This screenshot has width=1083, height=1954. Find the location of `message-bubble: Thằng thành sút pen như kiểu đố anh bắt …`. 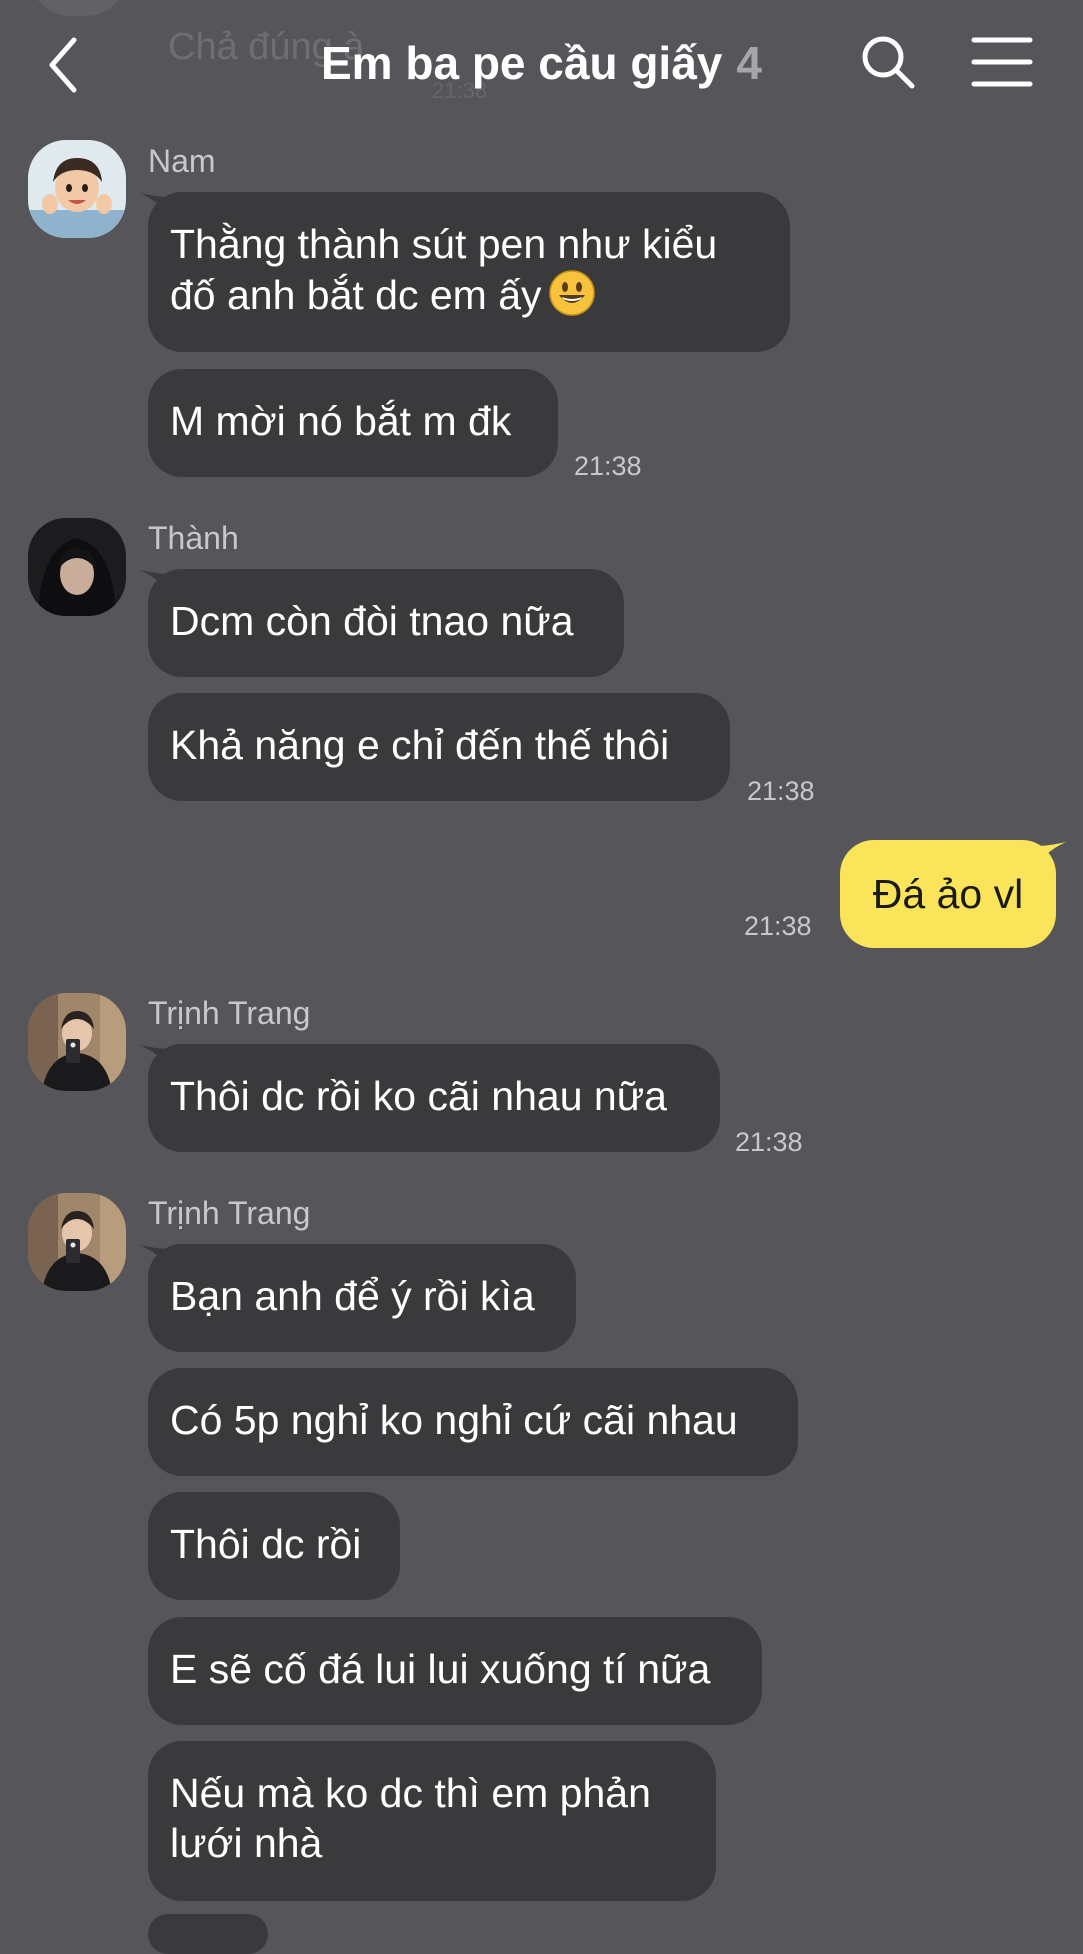

message-bubble: Thằng thành sút pen như kiểu đố anh bắt … is located at coordinates (469, 272).